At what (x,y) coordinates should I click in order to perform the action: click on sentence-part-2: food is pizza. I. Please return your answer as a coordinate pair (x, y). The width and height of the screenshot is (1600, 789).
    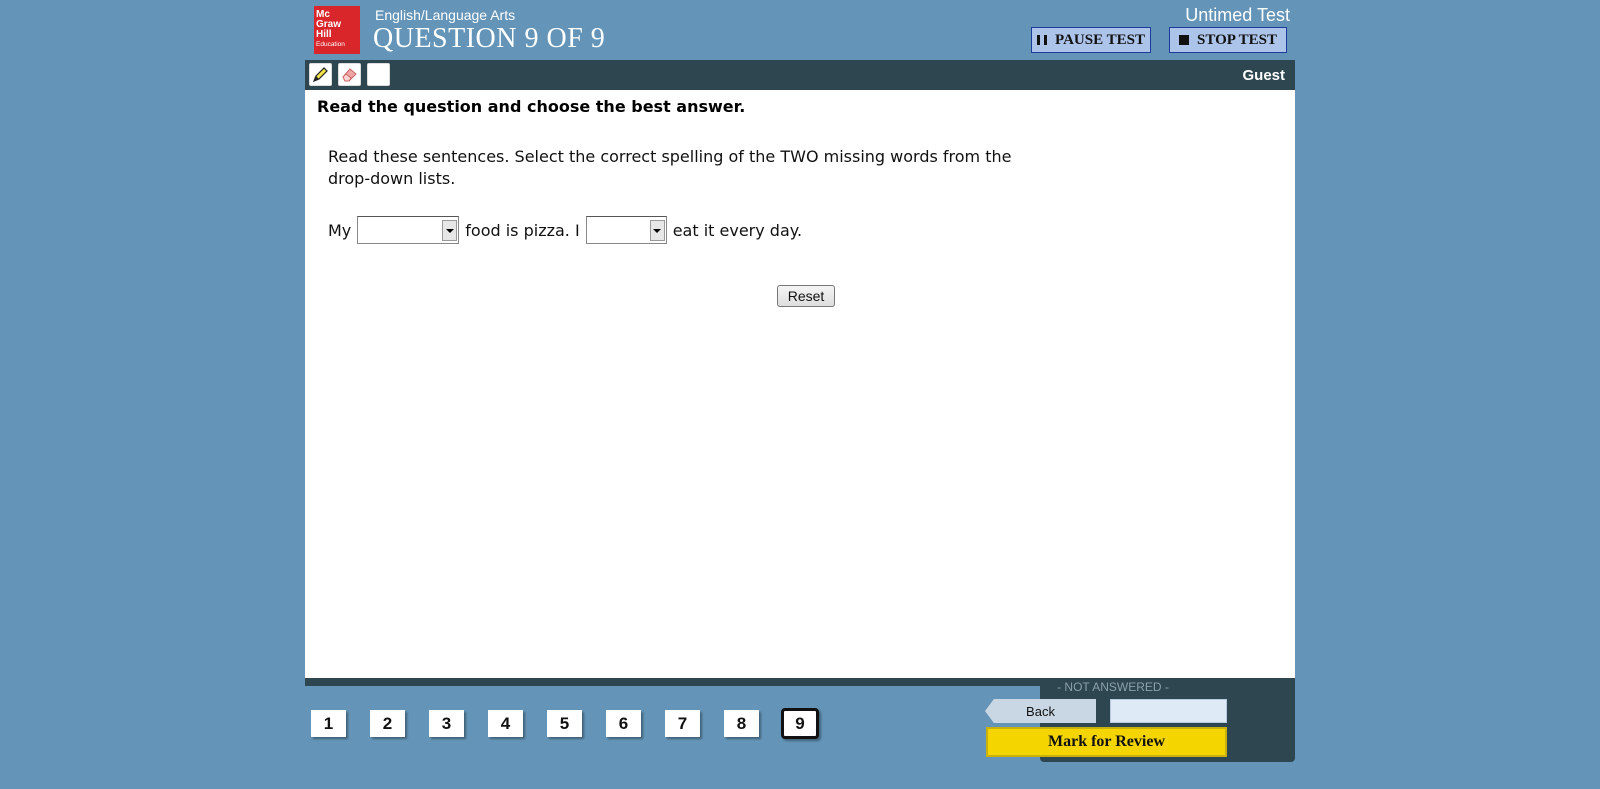
    Looking at the image, I should click on (522, 230).